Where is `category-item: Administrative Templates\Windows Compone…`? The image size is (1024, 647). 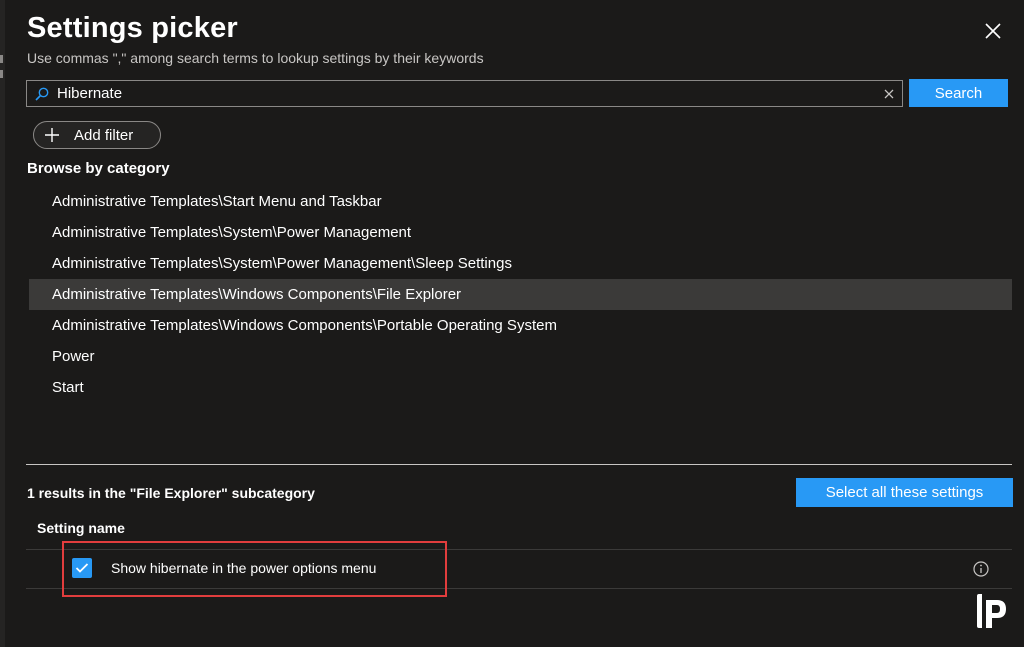 category-item: Administrative Templates\Windows Compone… is located at coordinates (520, 325).